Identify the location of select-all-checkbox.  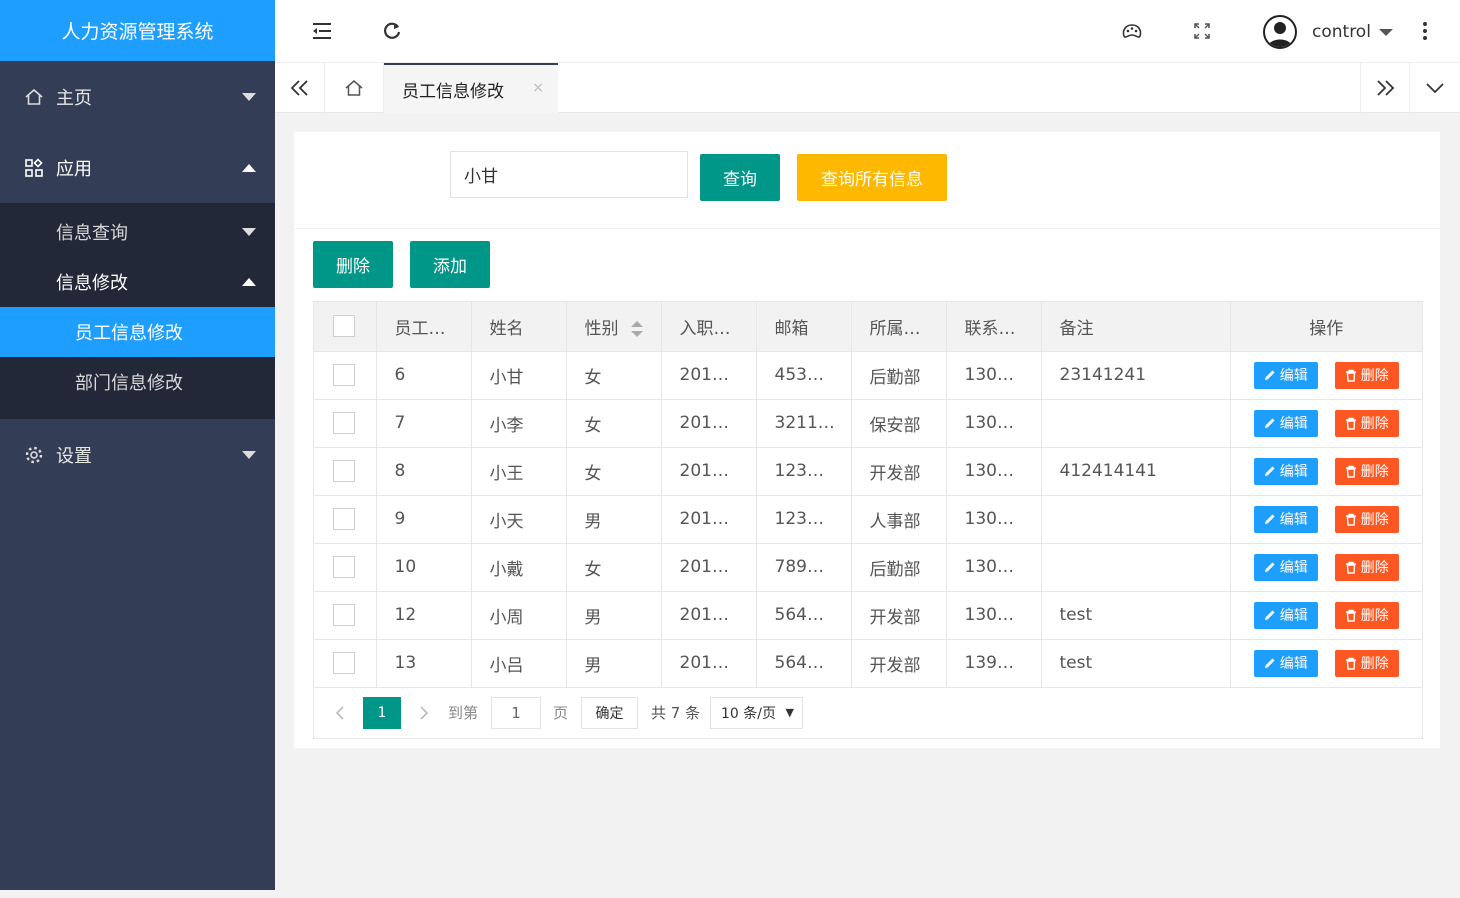
(344, 326).